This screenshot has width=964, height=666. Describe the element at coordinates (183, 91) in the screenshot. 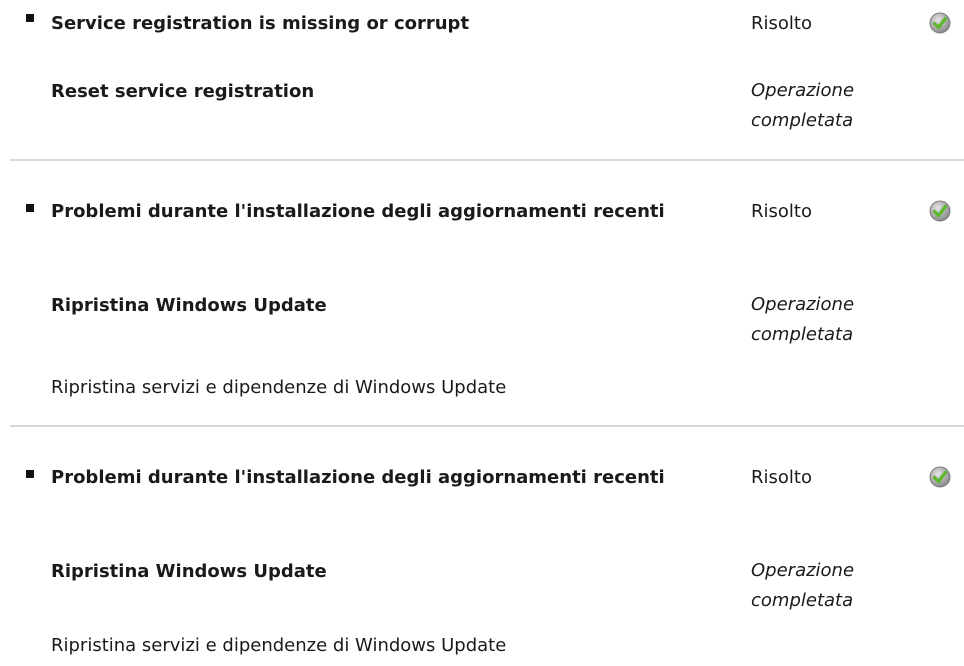

I see `fix-title: Reset service registration` at that location.